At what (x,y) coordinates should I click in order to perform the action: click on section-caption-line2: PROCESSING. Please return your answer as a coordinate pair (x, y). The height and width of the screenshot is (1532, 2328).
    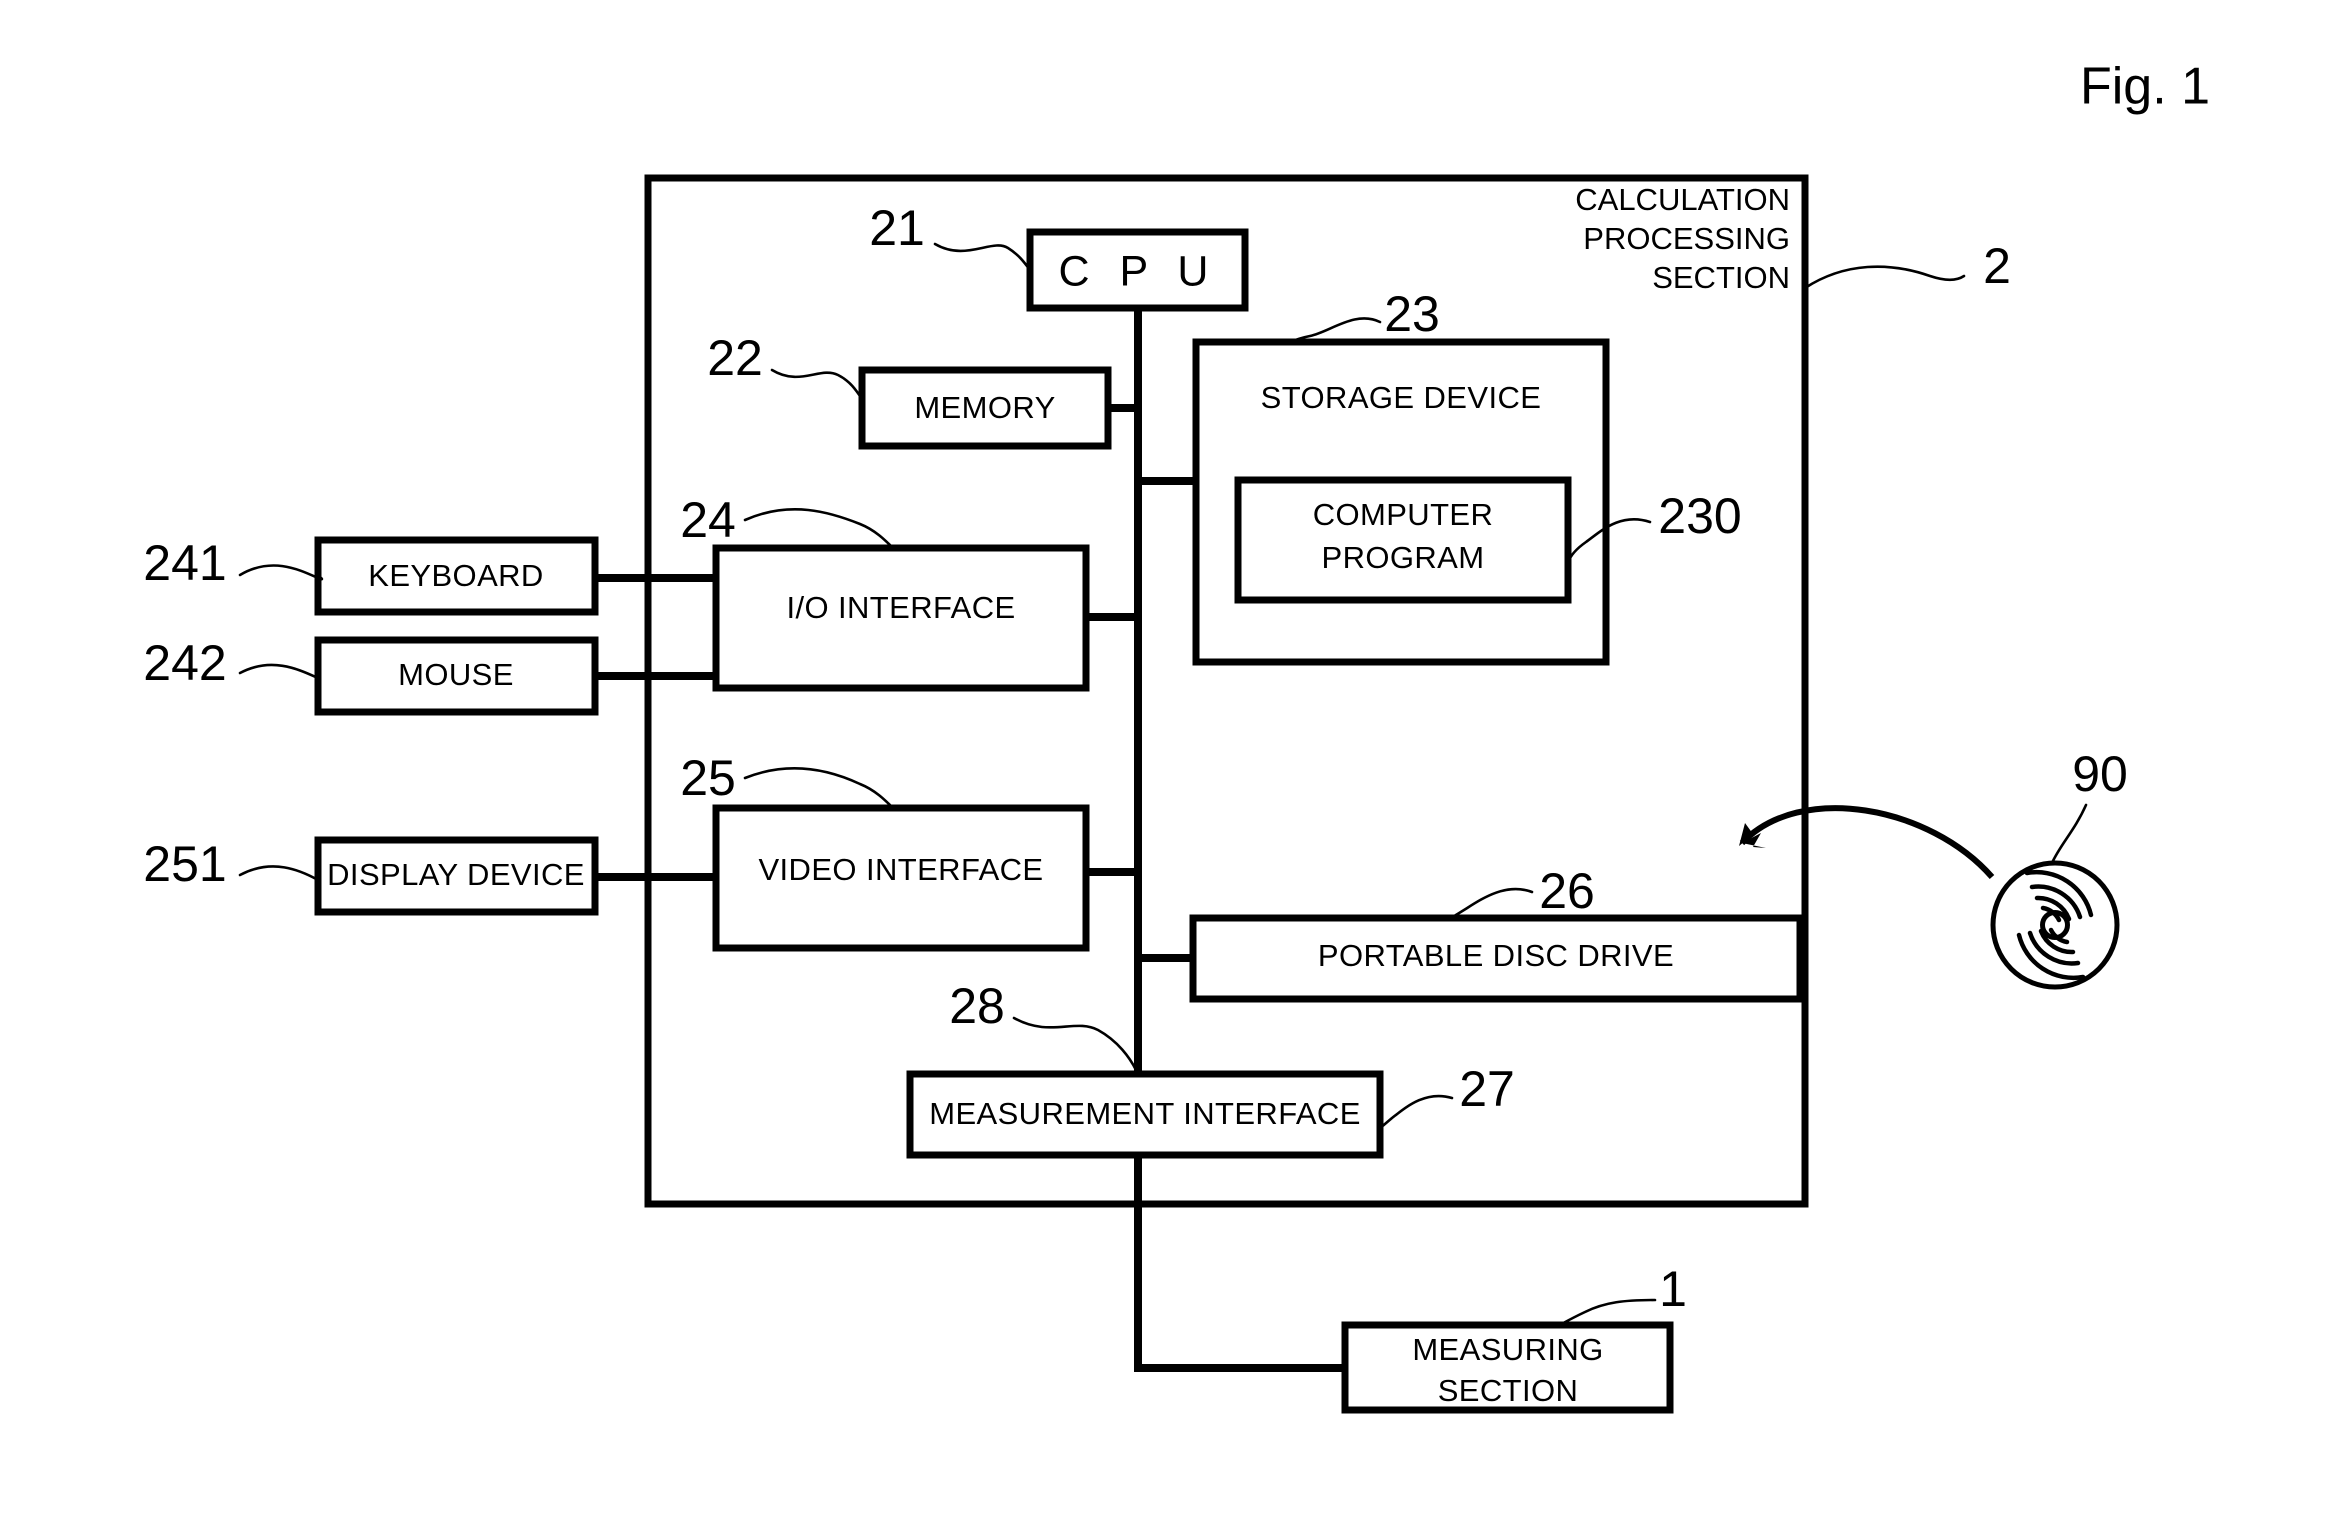
    Looking at the image, I should click on (1686, 238).